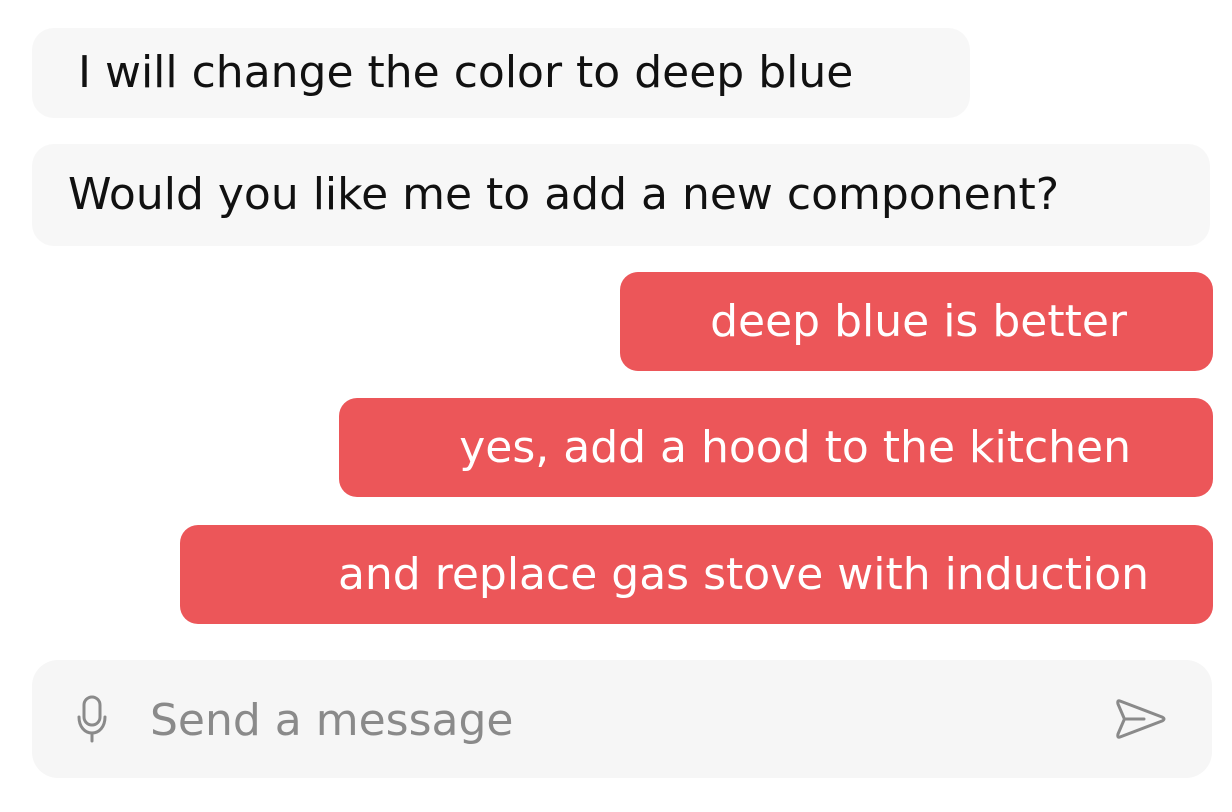  I want to click on message-text: I will change the color to deep blue, so click(466, 72).